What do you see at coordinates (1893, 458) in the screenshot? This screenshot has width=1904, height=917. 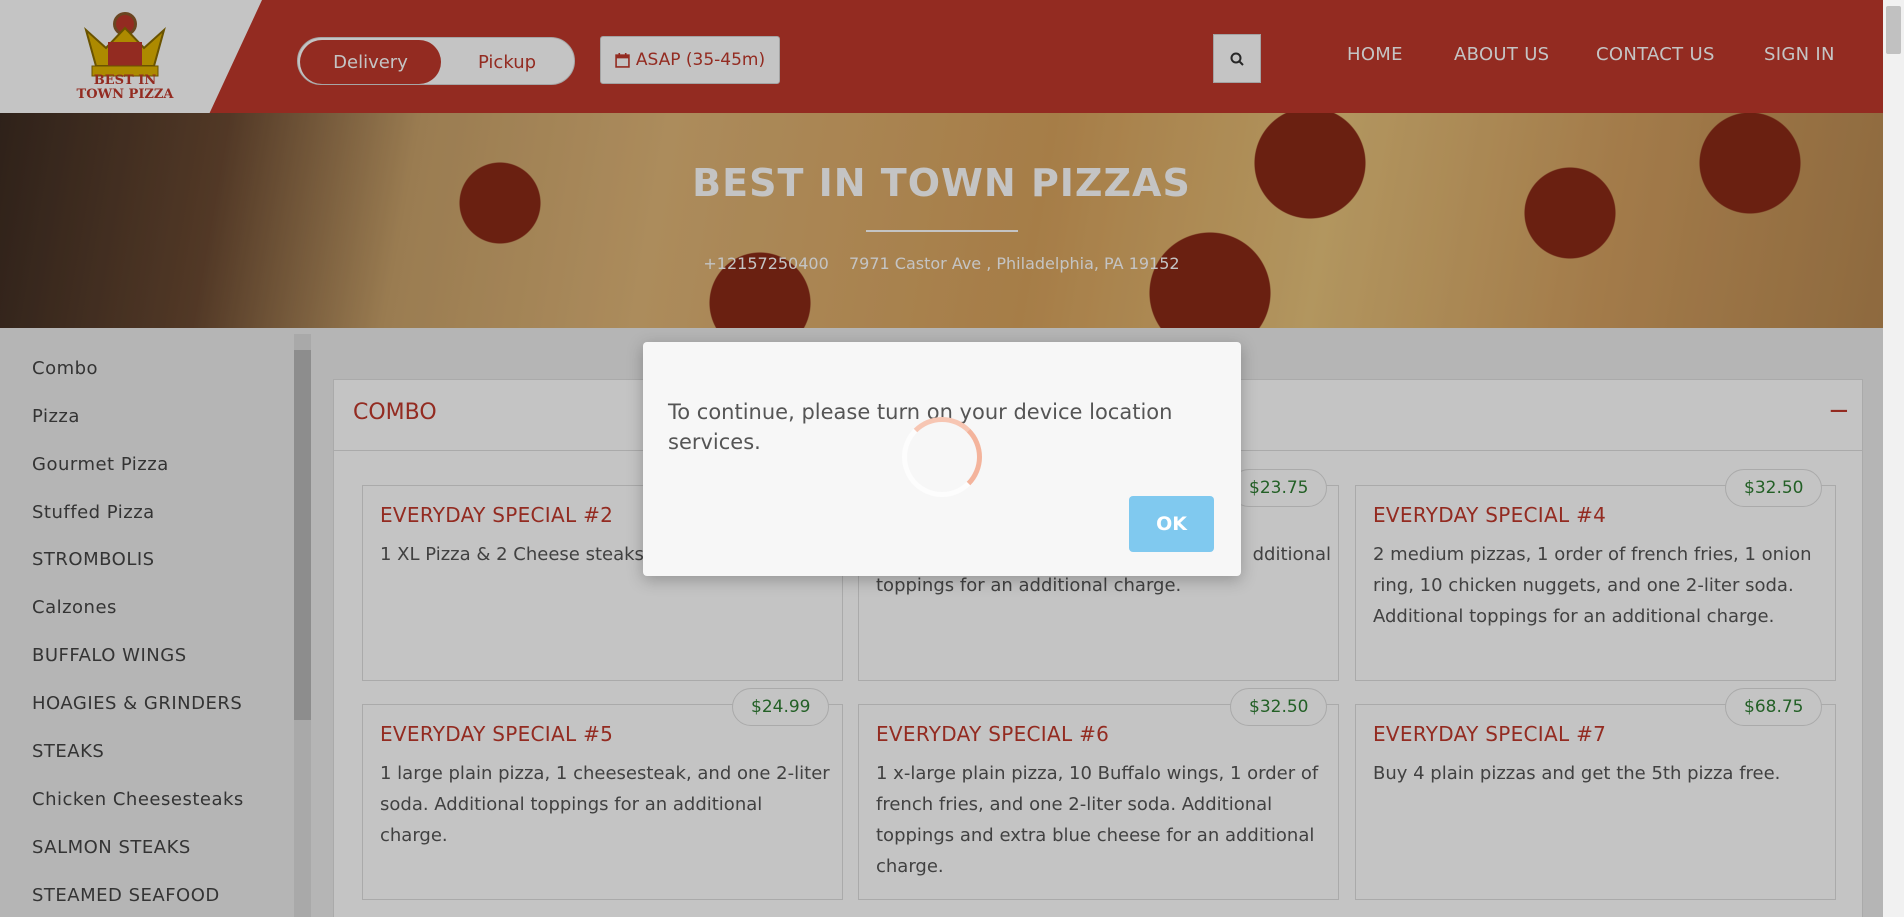 I see `page-scrollbar` at bounding box center [1893, 458].